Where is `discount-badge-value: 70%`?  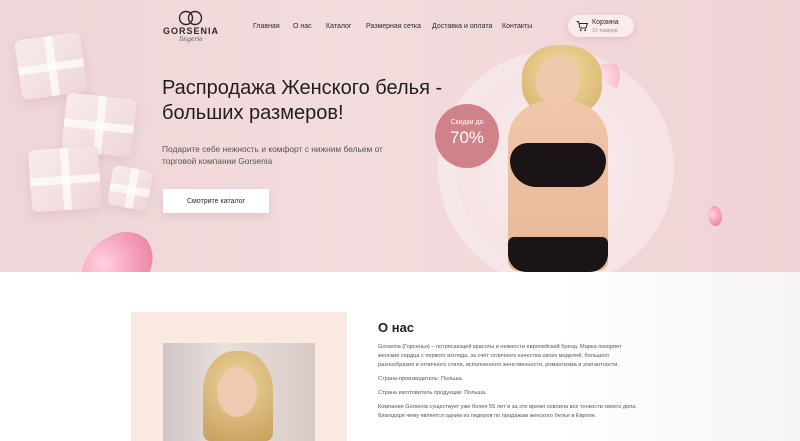
discount-badge-value: 70% is located at coordinates (467, 137).